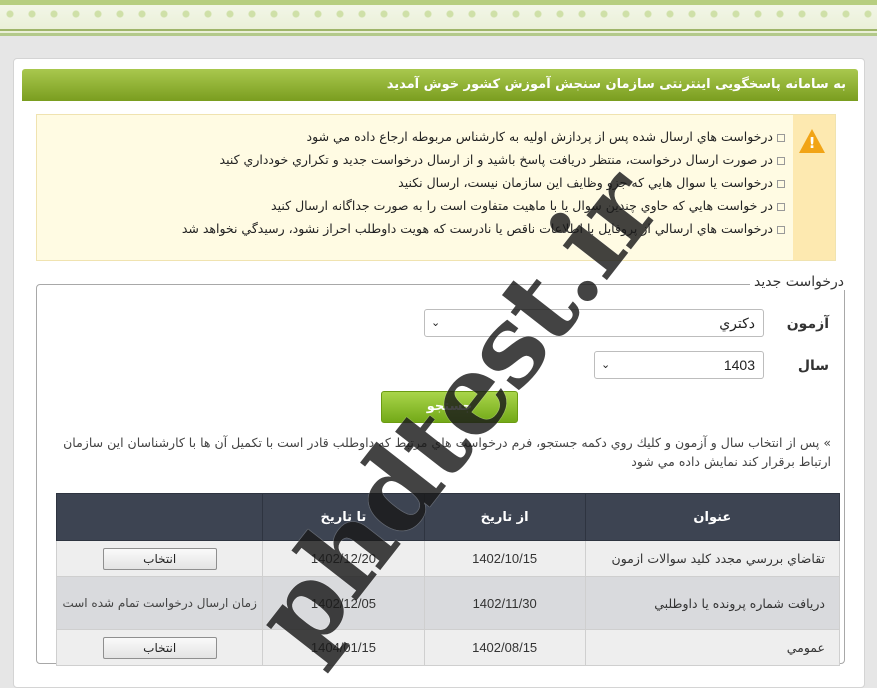 The height and width of the screenshot is (688, 877). What do you see at coordinates (438, 30) in the screenshot?
I see `header-ridge-bottom` at bounding box center [438, 30].